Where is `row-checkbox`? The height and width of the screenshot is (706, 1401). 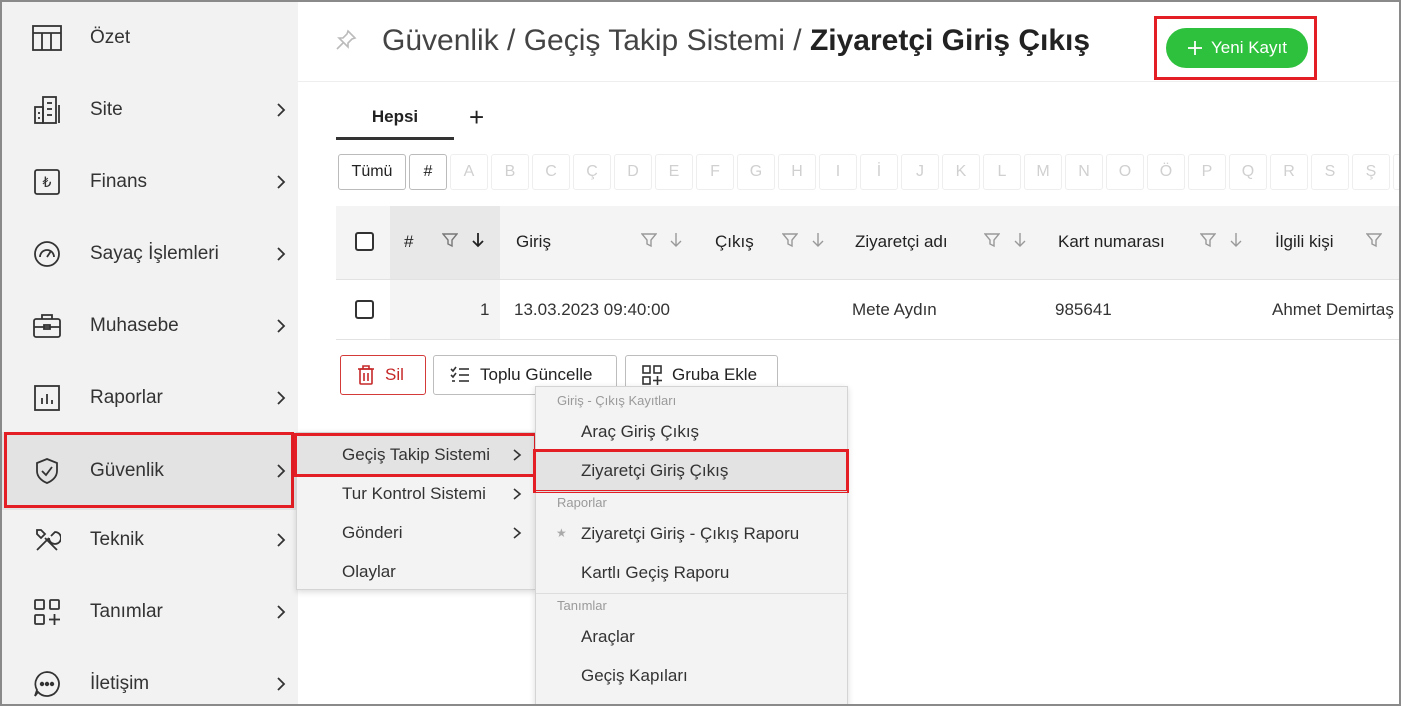 row-checkbox is located at coordinates (364, 309).